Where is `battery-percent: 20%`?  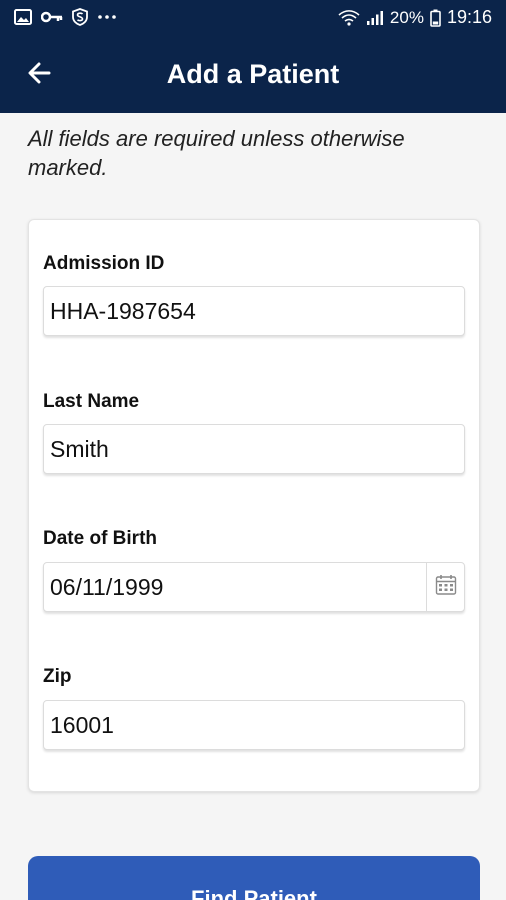
battery-percent: 20% is located at coordinates (406, 17).